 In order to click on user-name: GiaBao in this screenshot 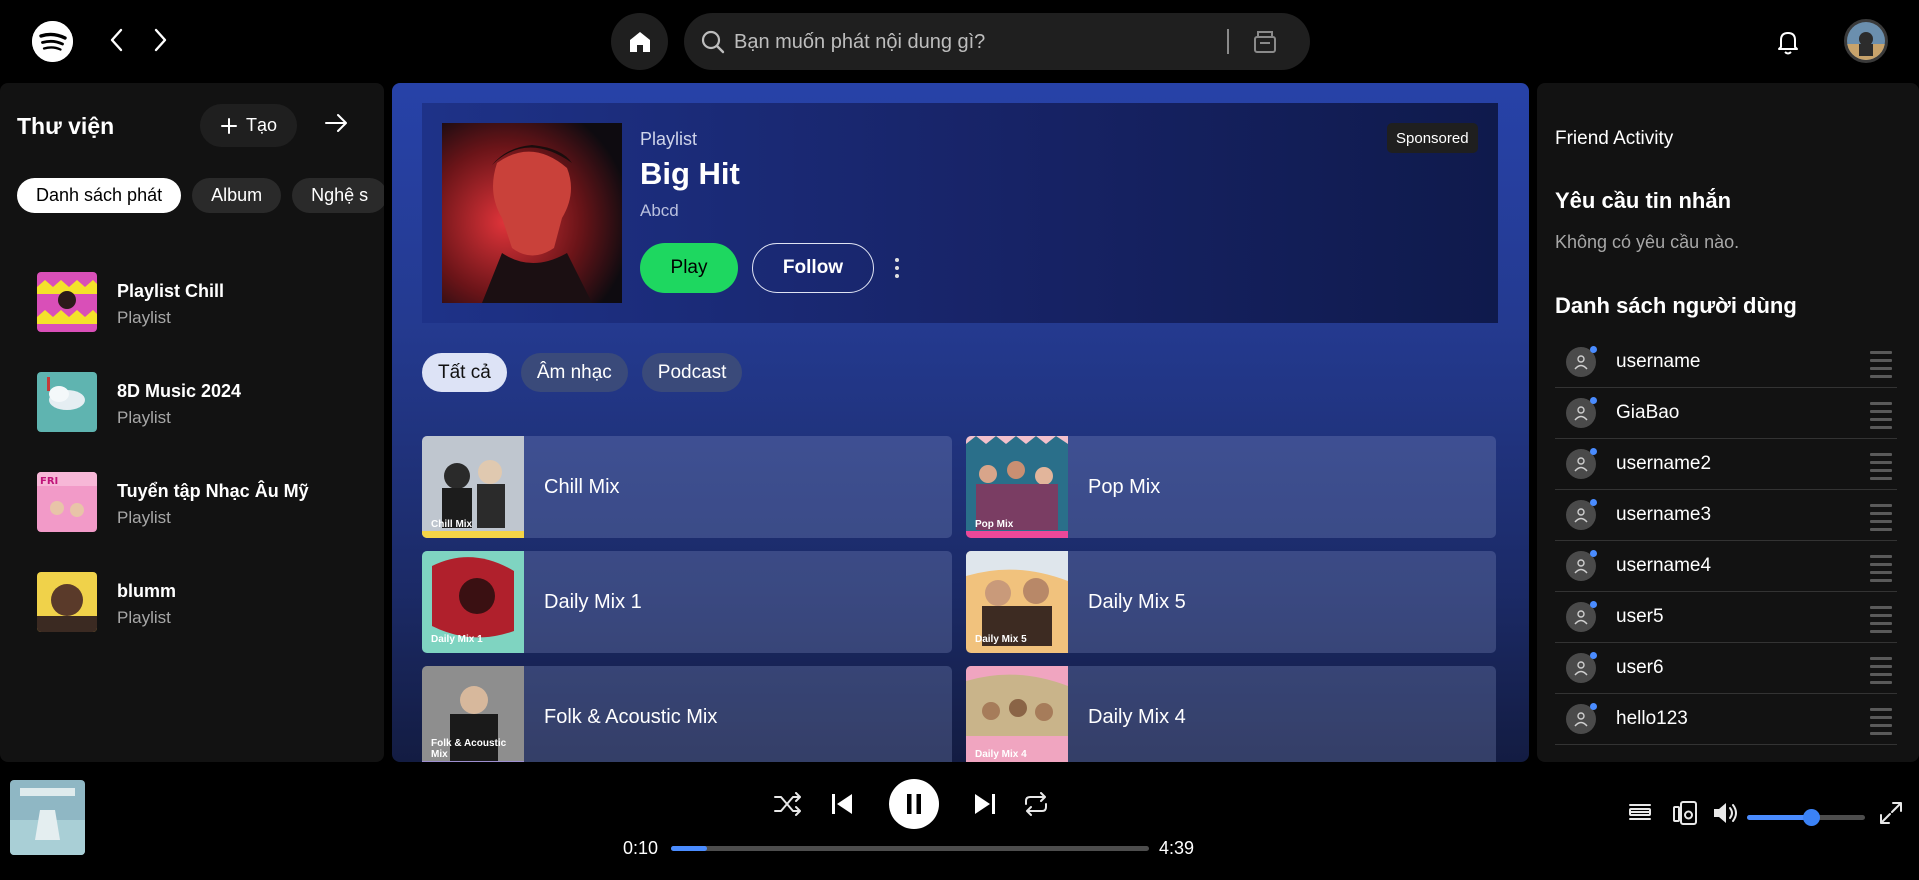, I will do `click(1648, 412)`.